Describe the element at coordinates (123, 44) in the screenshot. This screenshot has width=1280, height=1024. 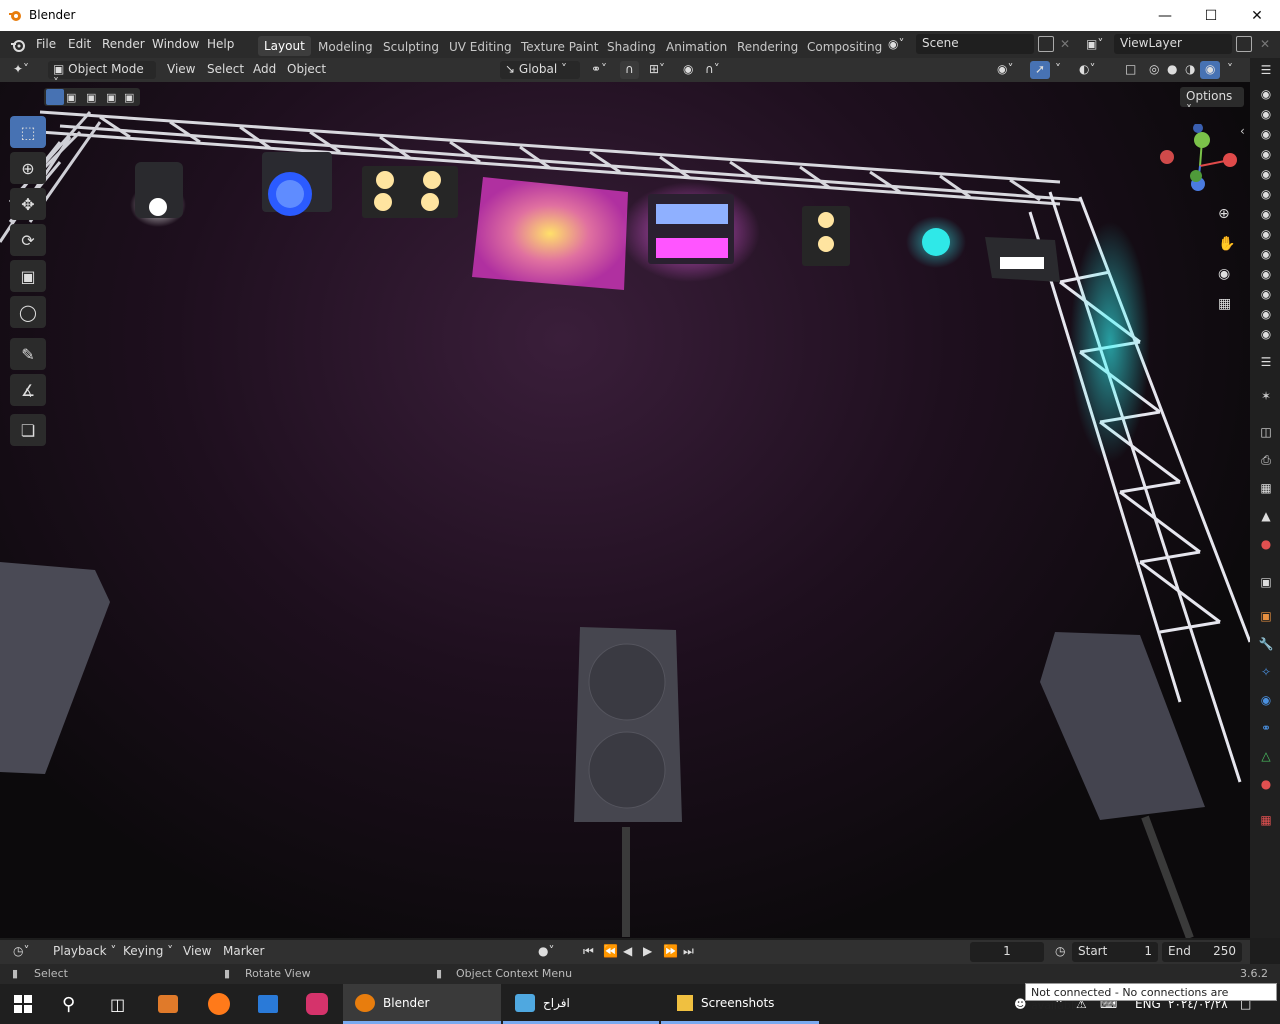
I see `menu-render: Render` at that location.